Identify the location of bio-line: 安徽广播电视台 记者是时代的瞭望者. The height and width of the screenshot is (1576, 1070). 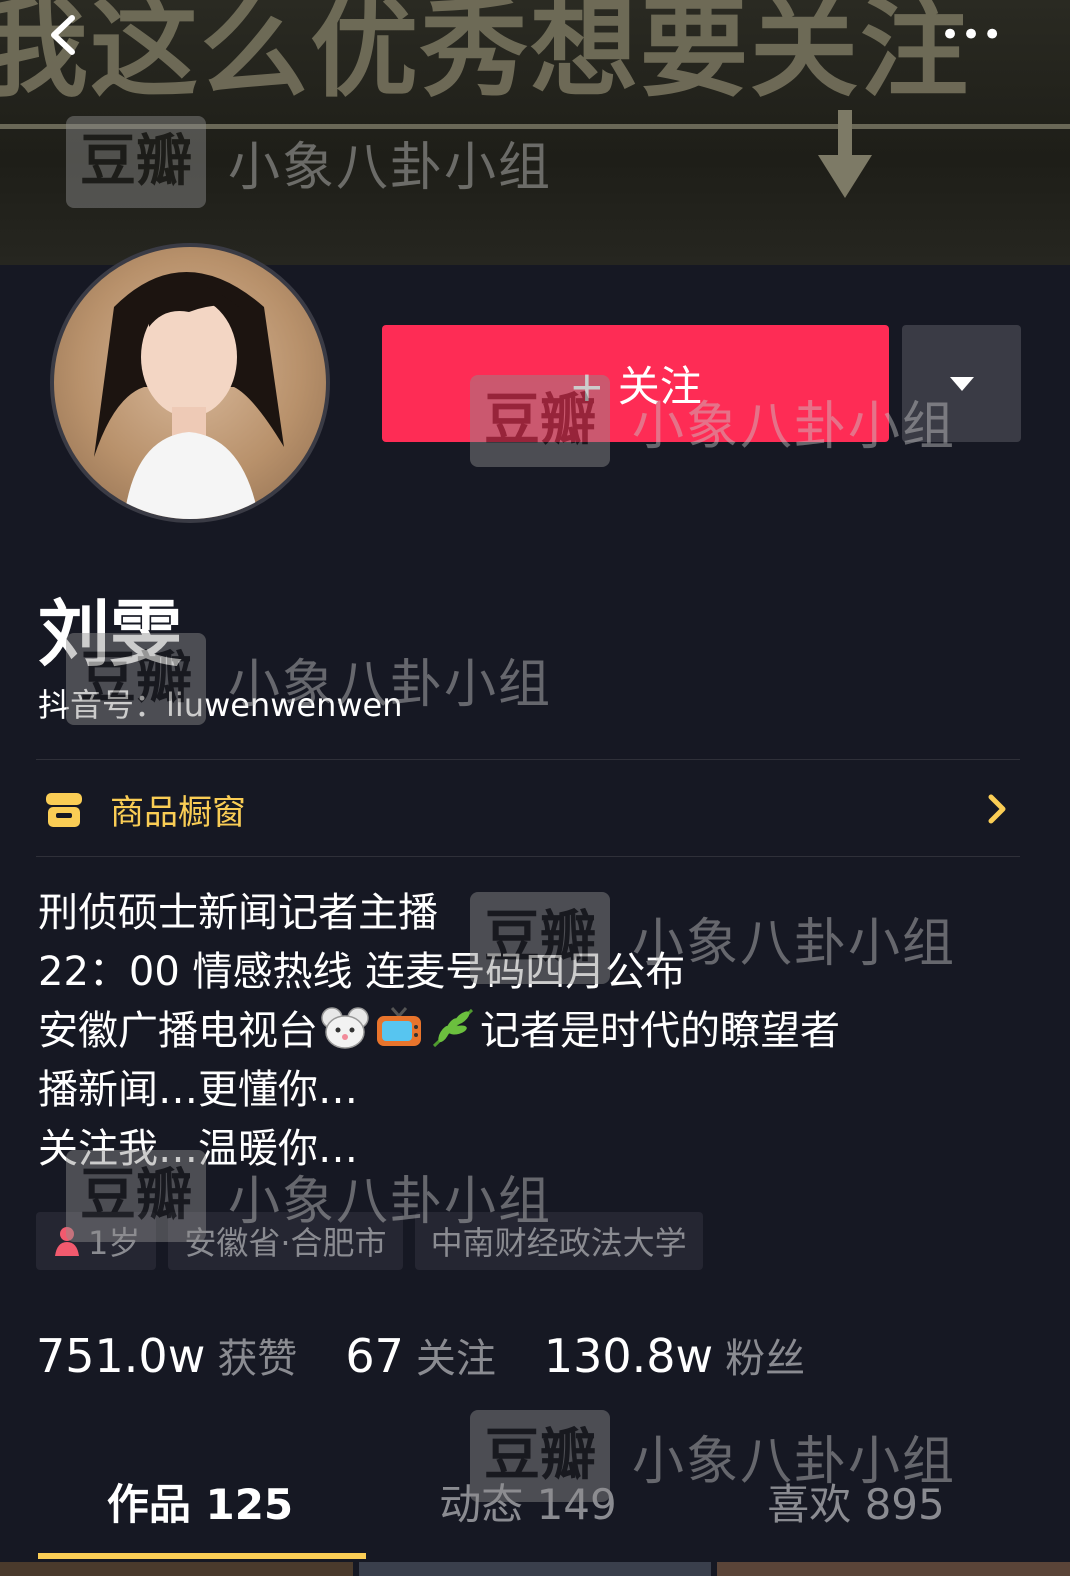
(538, 1031).